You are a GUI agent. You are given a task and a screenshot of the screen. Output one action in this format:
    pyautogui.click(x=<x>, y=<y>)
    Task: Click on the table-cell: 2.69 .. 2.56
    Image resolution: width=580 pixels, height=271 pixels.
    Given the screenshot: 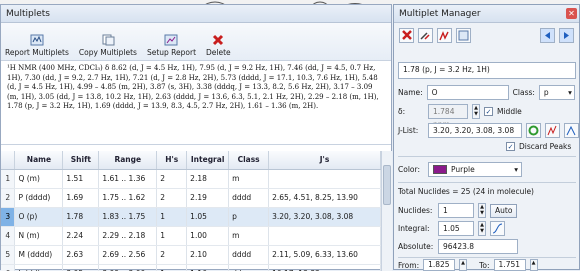 What is the action you would take?
    pyautogui.click(x=128, y=255)
    